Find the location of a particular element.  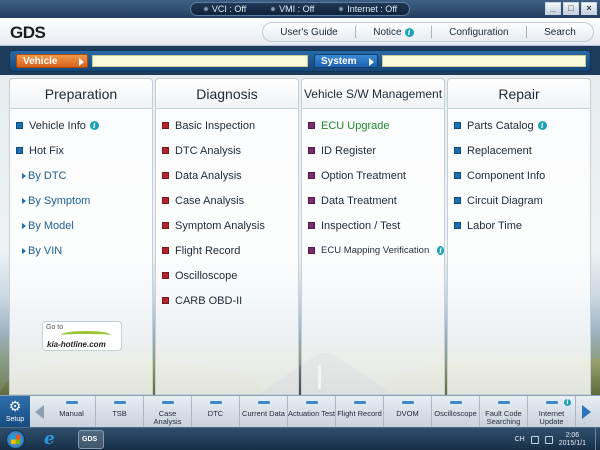

by-dtc-label: By DTC is located at coordinates (47, 175).